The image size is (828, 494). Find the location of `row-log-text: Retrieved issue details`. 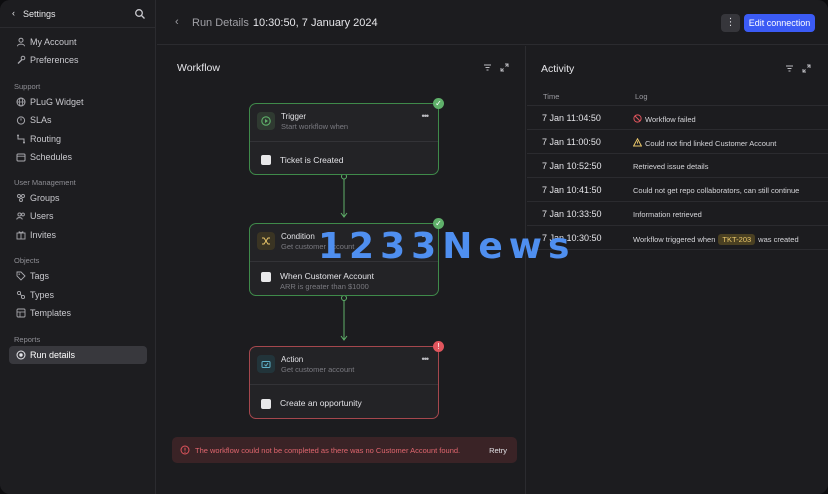

row-log-text: Retrieved issue details is located at coordinates (671, 166).